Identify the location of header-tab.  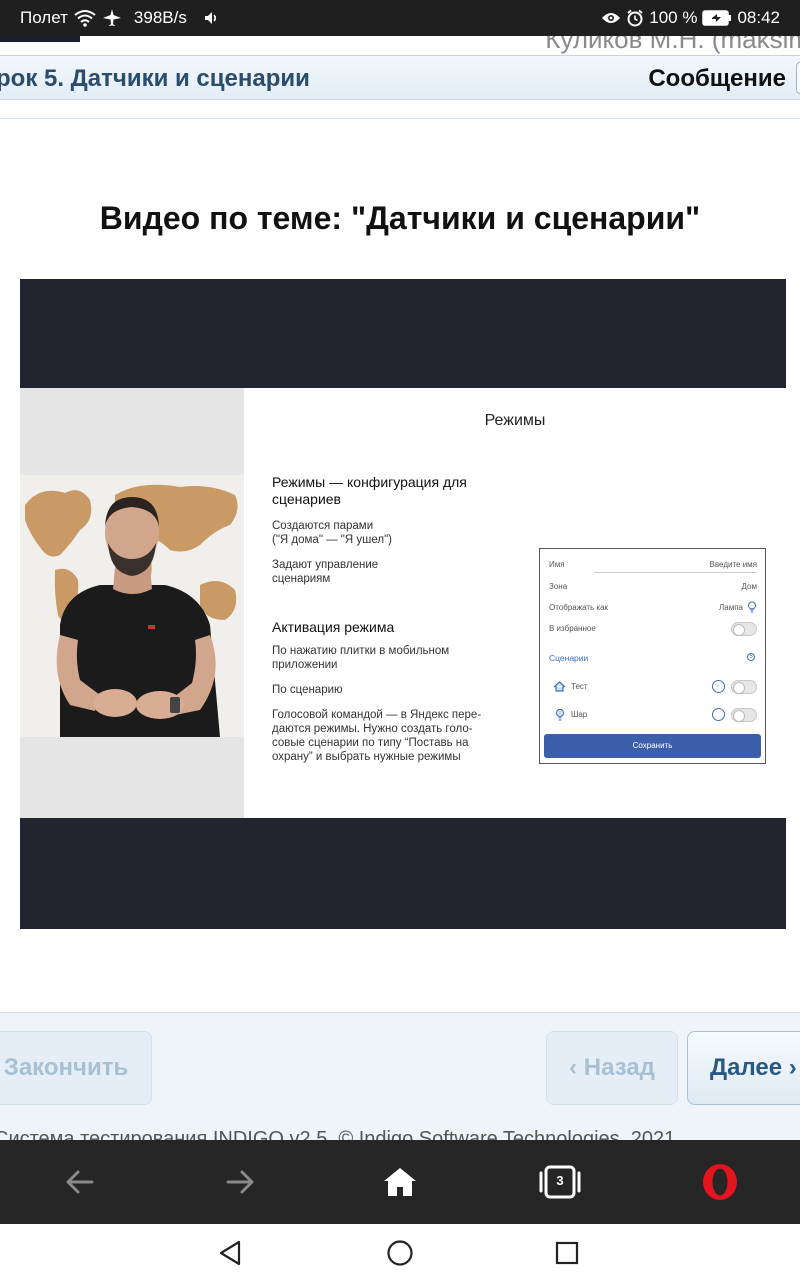
(40, 39).